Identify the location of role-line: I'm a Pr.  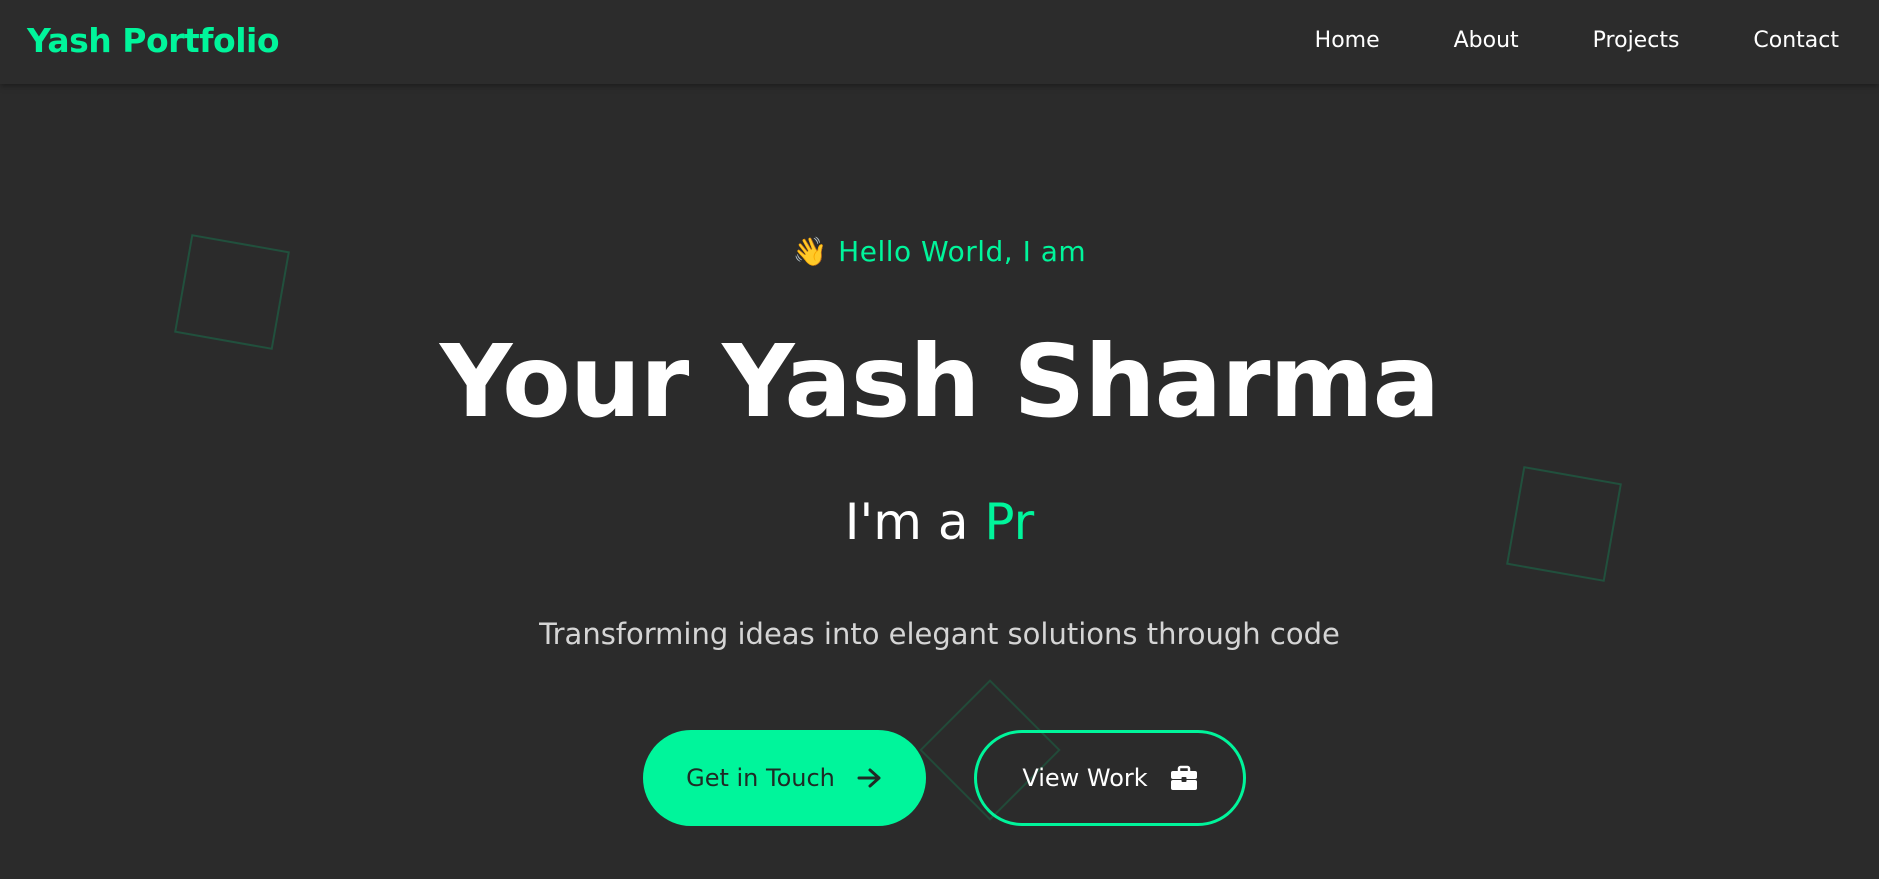
(939, 522).